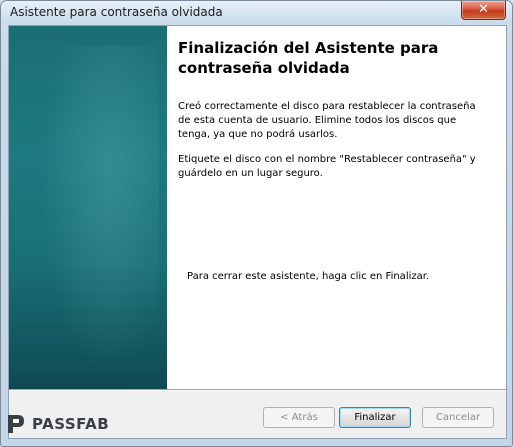 The image size is (513, 447). What do you see at coordinates (458, 417) in the screenshot?
I see `cancel-button: Cancelar` at bounding box center [458, 417].